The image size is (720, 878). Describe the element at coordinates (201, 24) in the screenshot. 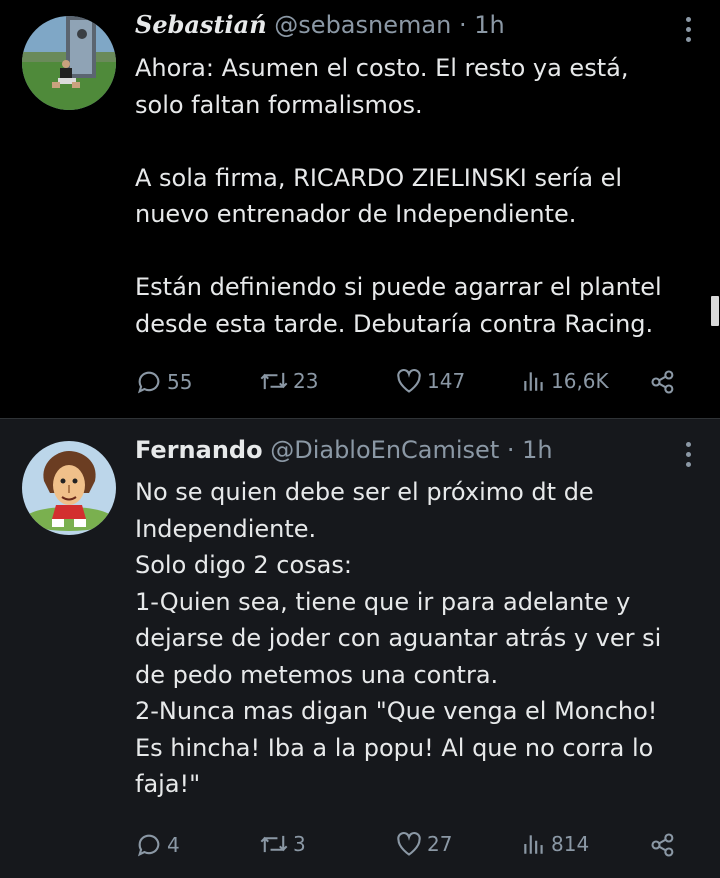

I see `display-name: Sebastiań` at that location.